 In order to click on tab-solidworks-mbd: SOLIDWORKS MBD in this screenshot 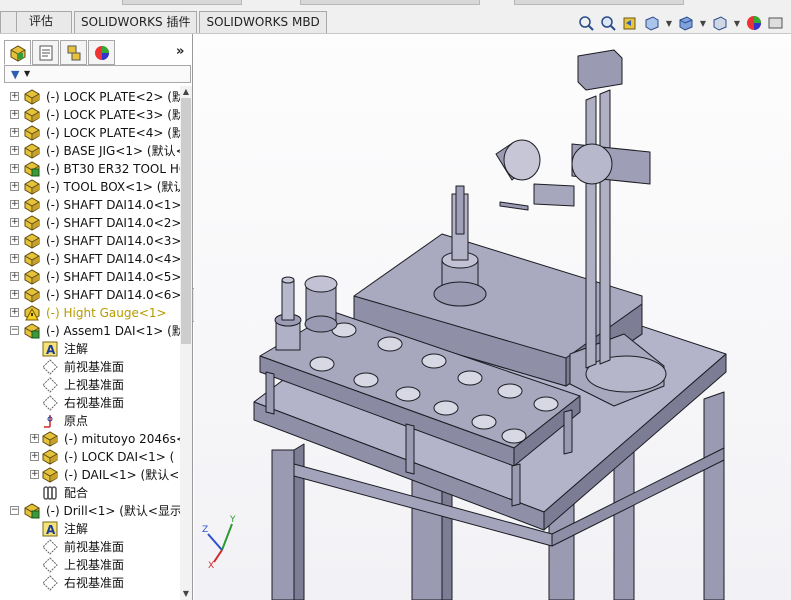, I will do `click(263, 22)`.